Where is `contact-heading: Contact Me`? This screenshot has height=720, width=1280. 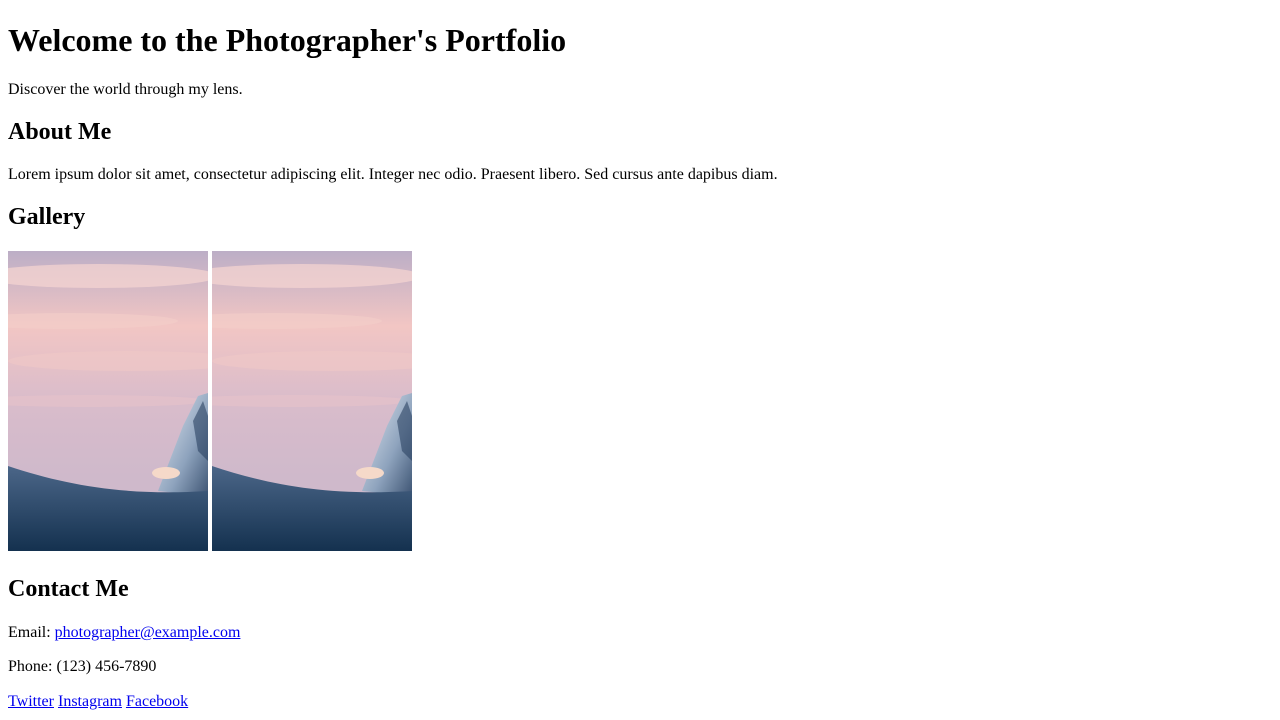 contact-heading: Contact Me is located at coordinates (68, 589).